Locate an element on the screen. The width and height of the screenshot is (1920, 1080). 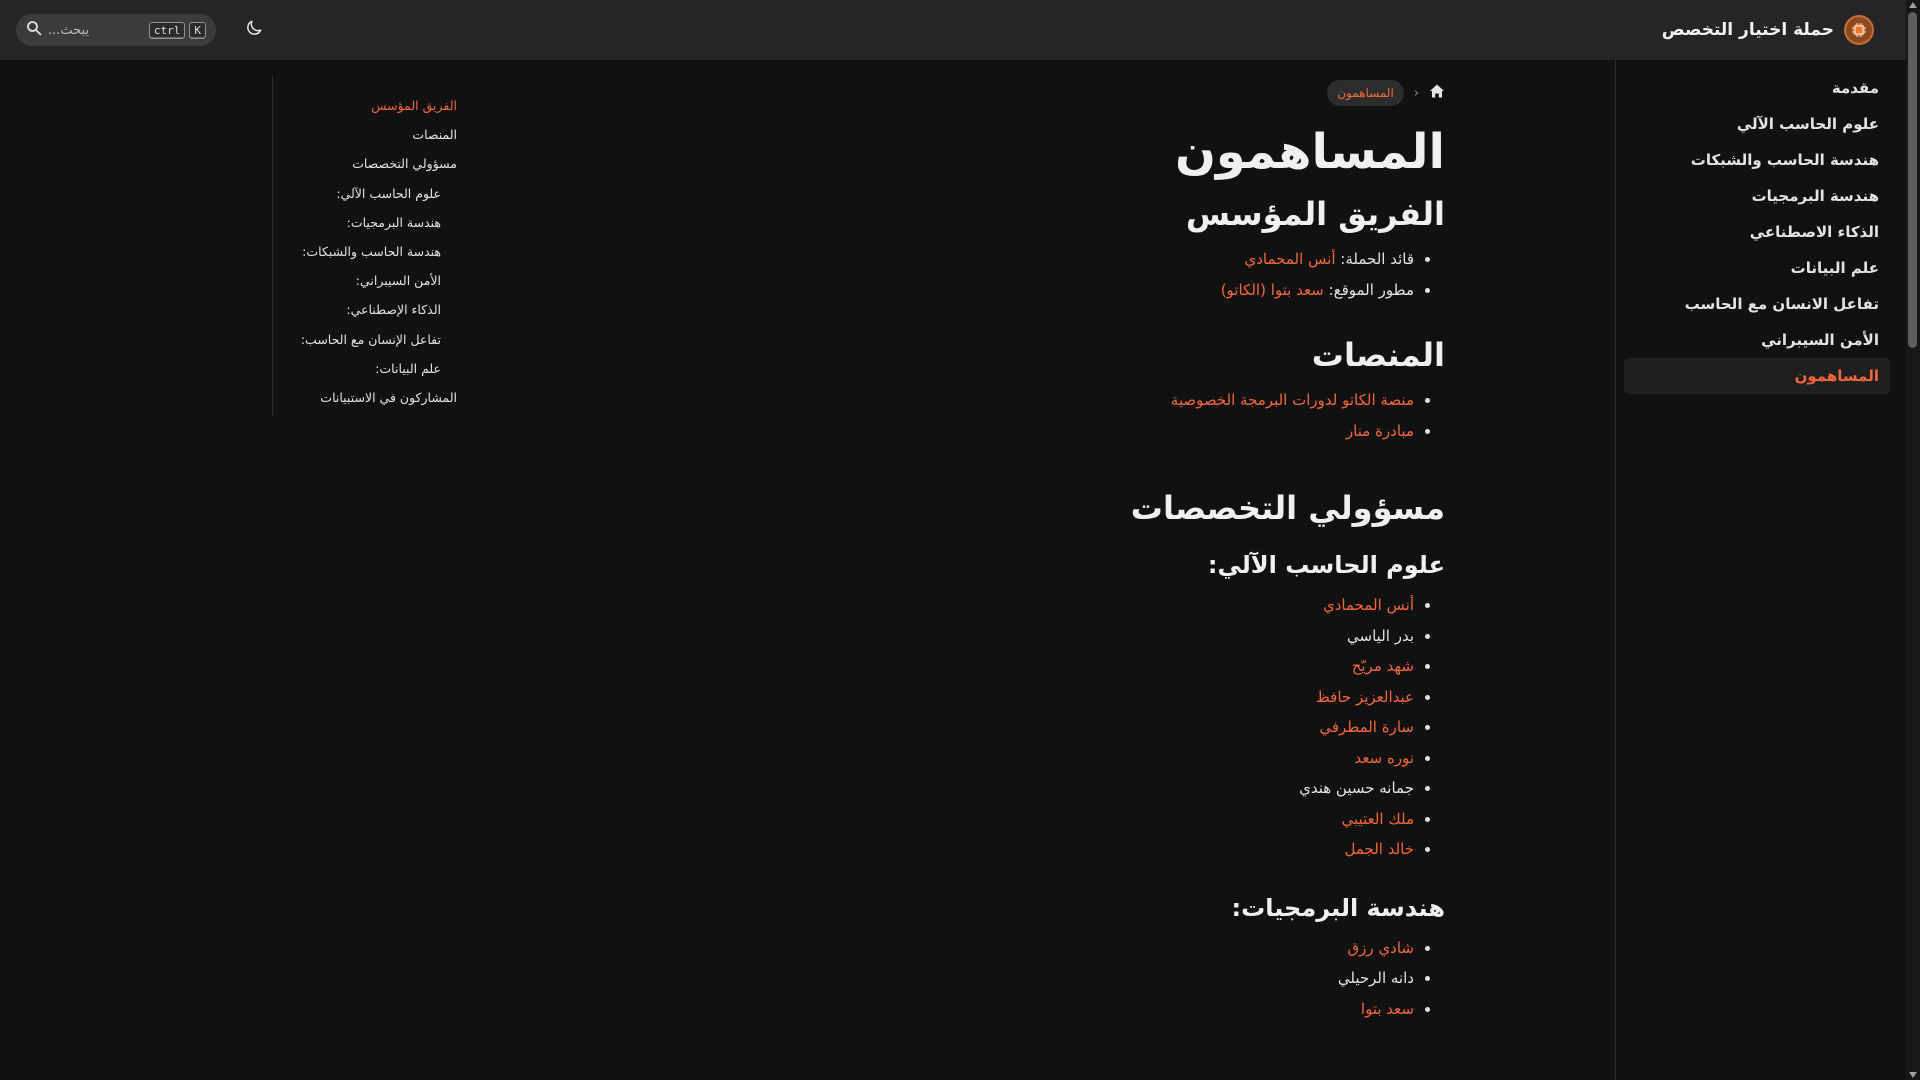
sidebar-item-software-engineering: هندسة البرمجيات is located at coordinates (1757, 196).